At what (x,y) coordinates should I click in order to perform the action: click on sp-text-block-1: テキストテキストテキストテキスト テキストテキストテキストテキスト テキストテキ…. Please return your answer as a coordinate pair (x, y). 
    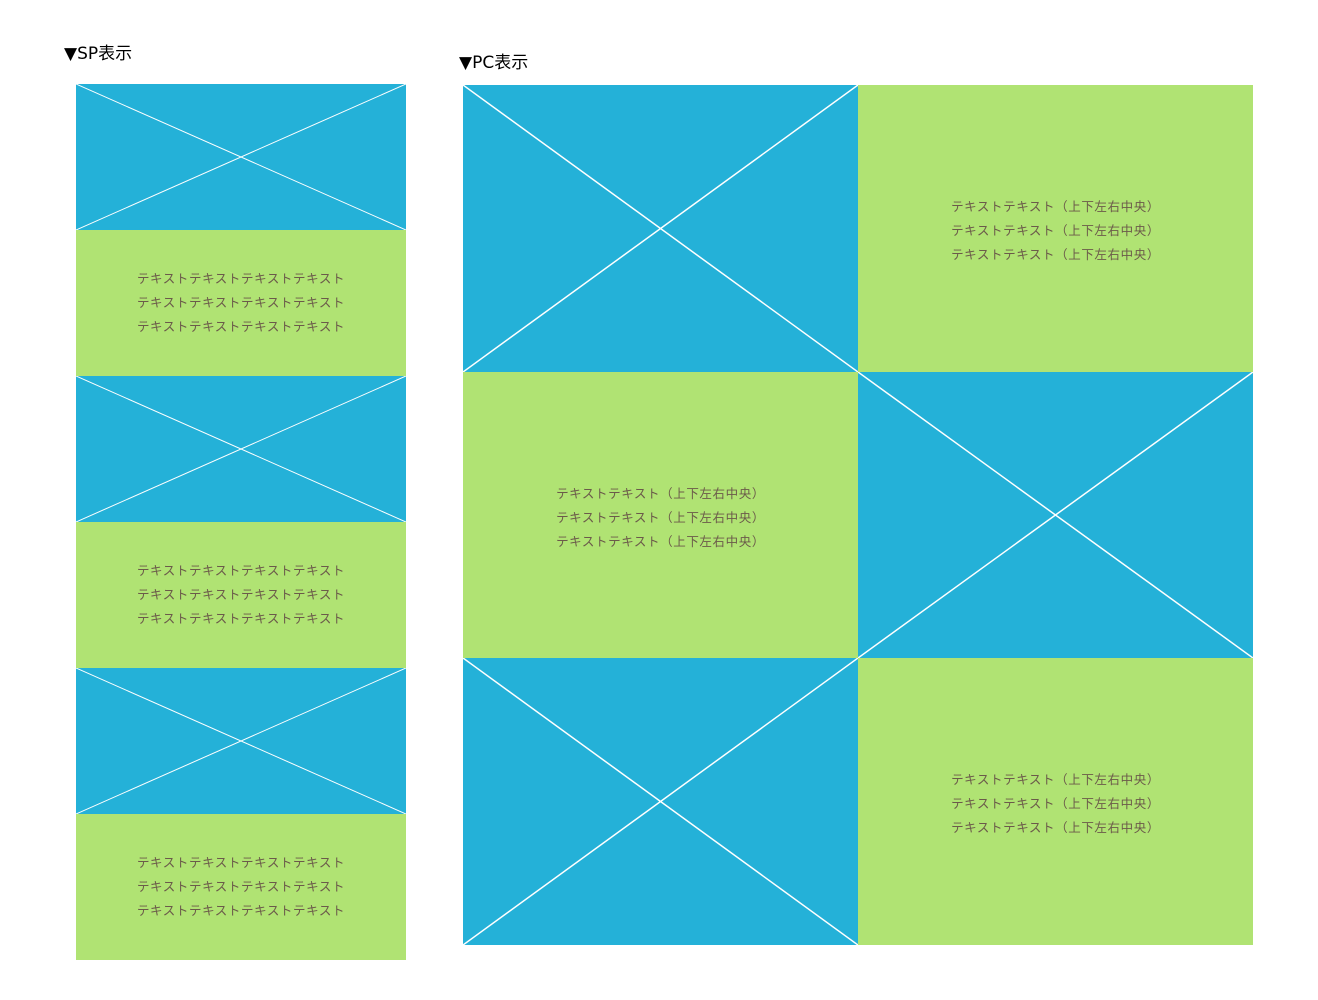
    Looking at the image, I should click on (241, 303).